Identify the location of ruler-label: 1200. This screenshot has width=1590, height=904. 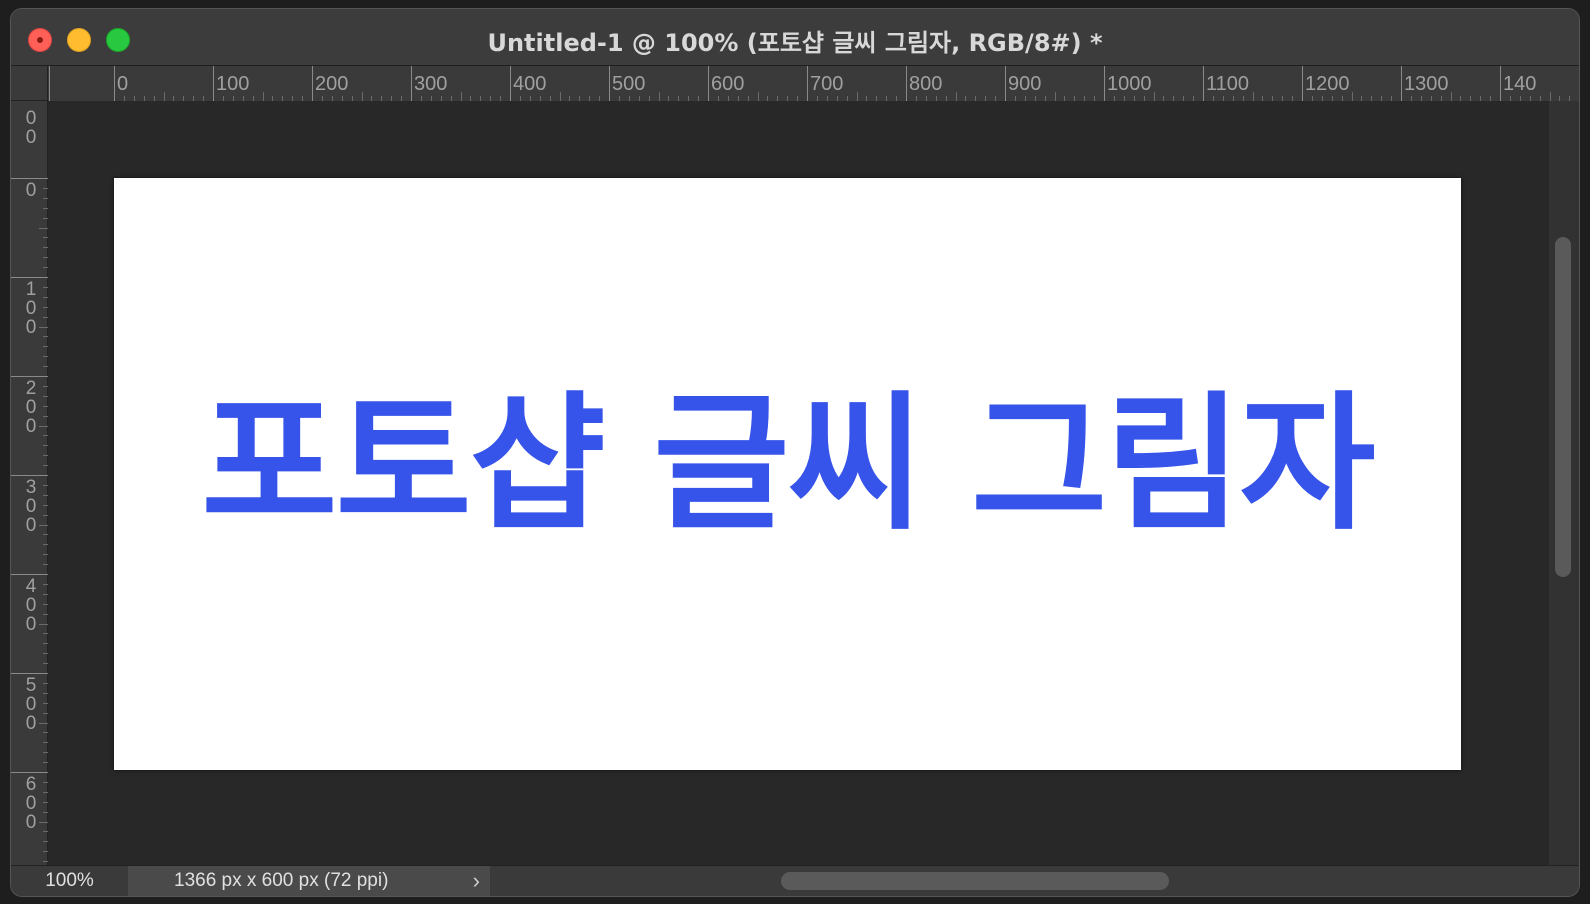
(1327, 84).